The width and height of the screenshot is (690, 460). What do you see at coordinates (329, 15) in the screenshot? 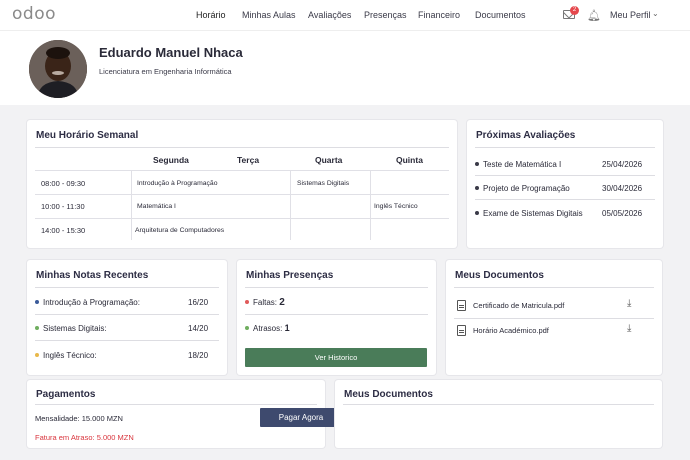
I see `nav-avaliacoes: Avaliações` at bounding box center [329, 15].